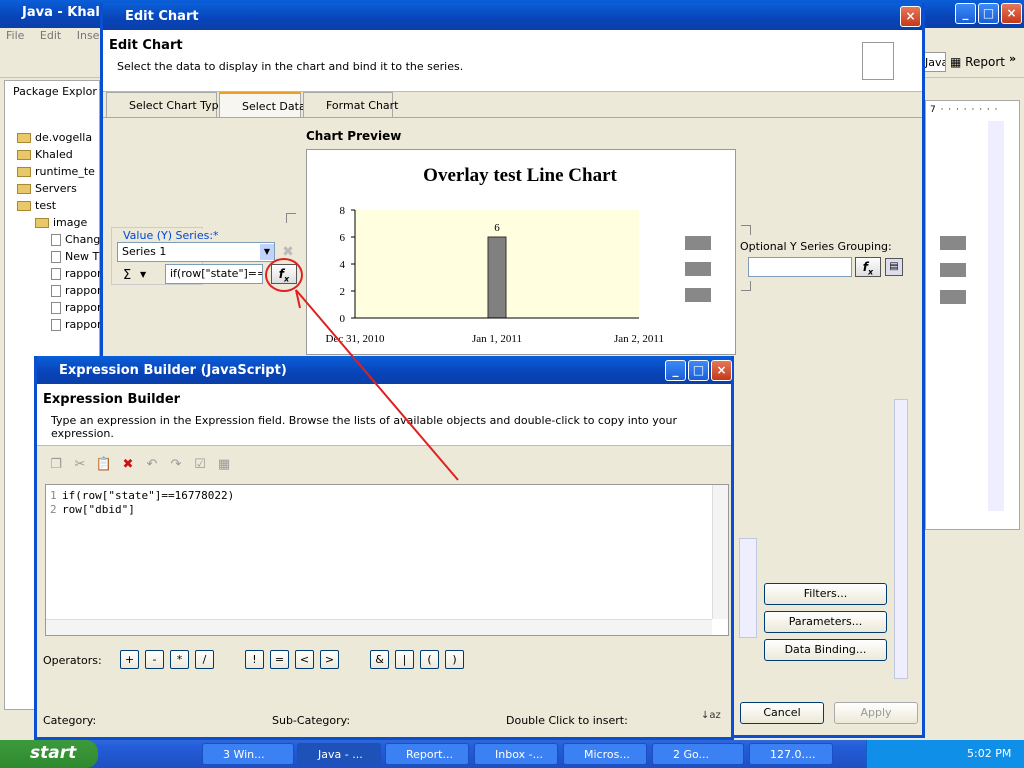  Describe the element at coordinates (711, 715) in the screenshot. I see `sort-az-icon: ↓az` at that location.